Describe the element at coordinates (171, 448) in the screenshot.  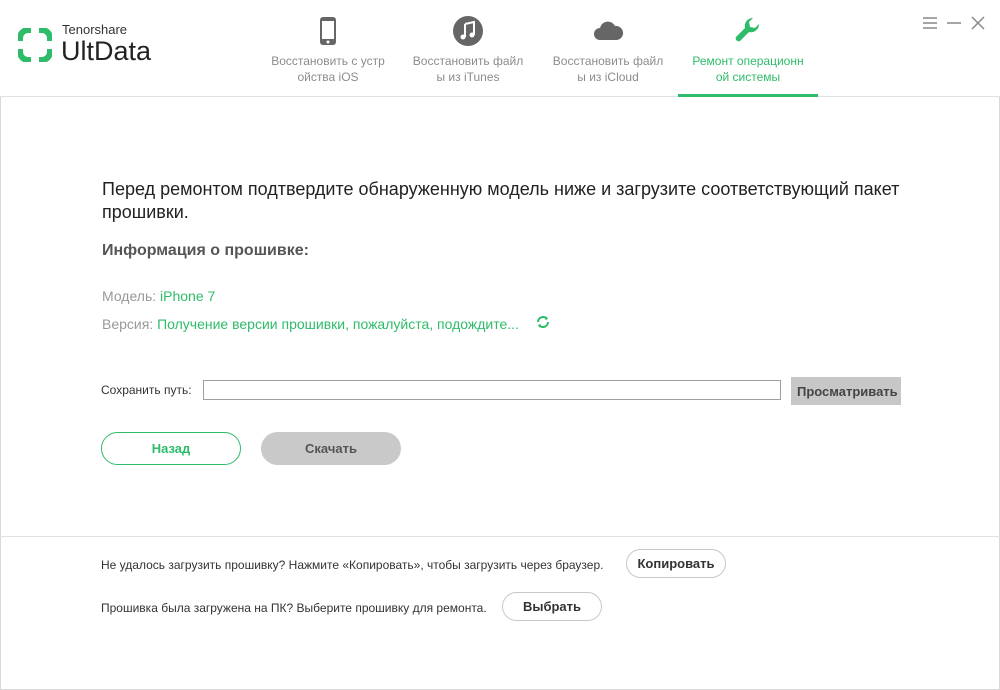
I see `back-button: Назад` at that location.